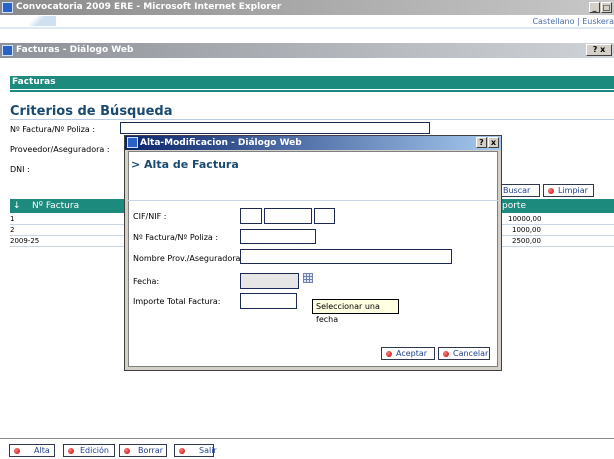  Describe the element at coordinates (146, 281) in the screenshot. I see `fecha-label: Fecha:` at that location.